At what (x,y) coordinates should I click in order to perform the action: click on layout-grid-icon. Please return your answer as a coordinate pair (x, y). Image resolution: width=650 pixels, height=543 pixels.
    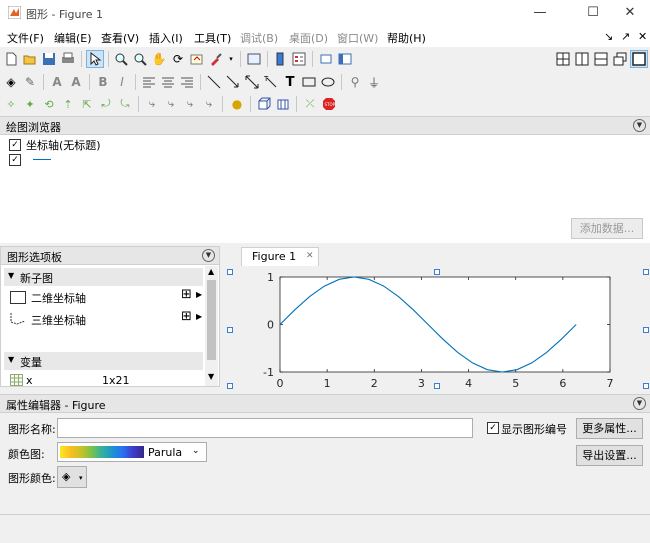
    Looking at the image, I should click on (563, 59).